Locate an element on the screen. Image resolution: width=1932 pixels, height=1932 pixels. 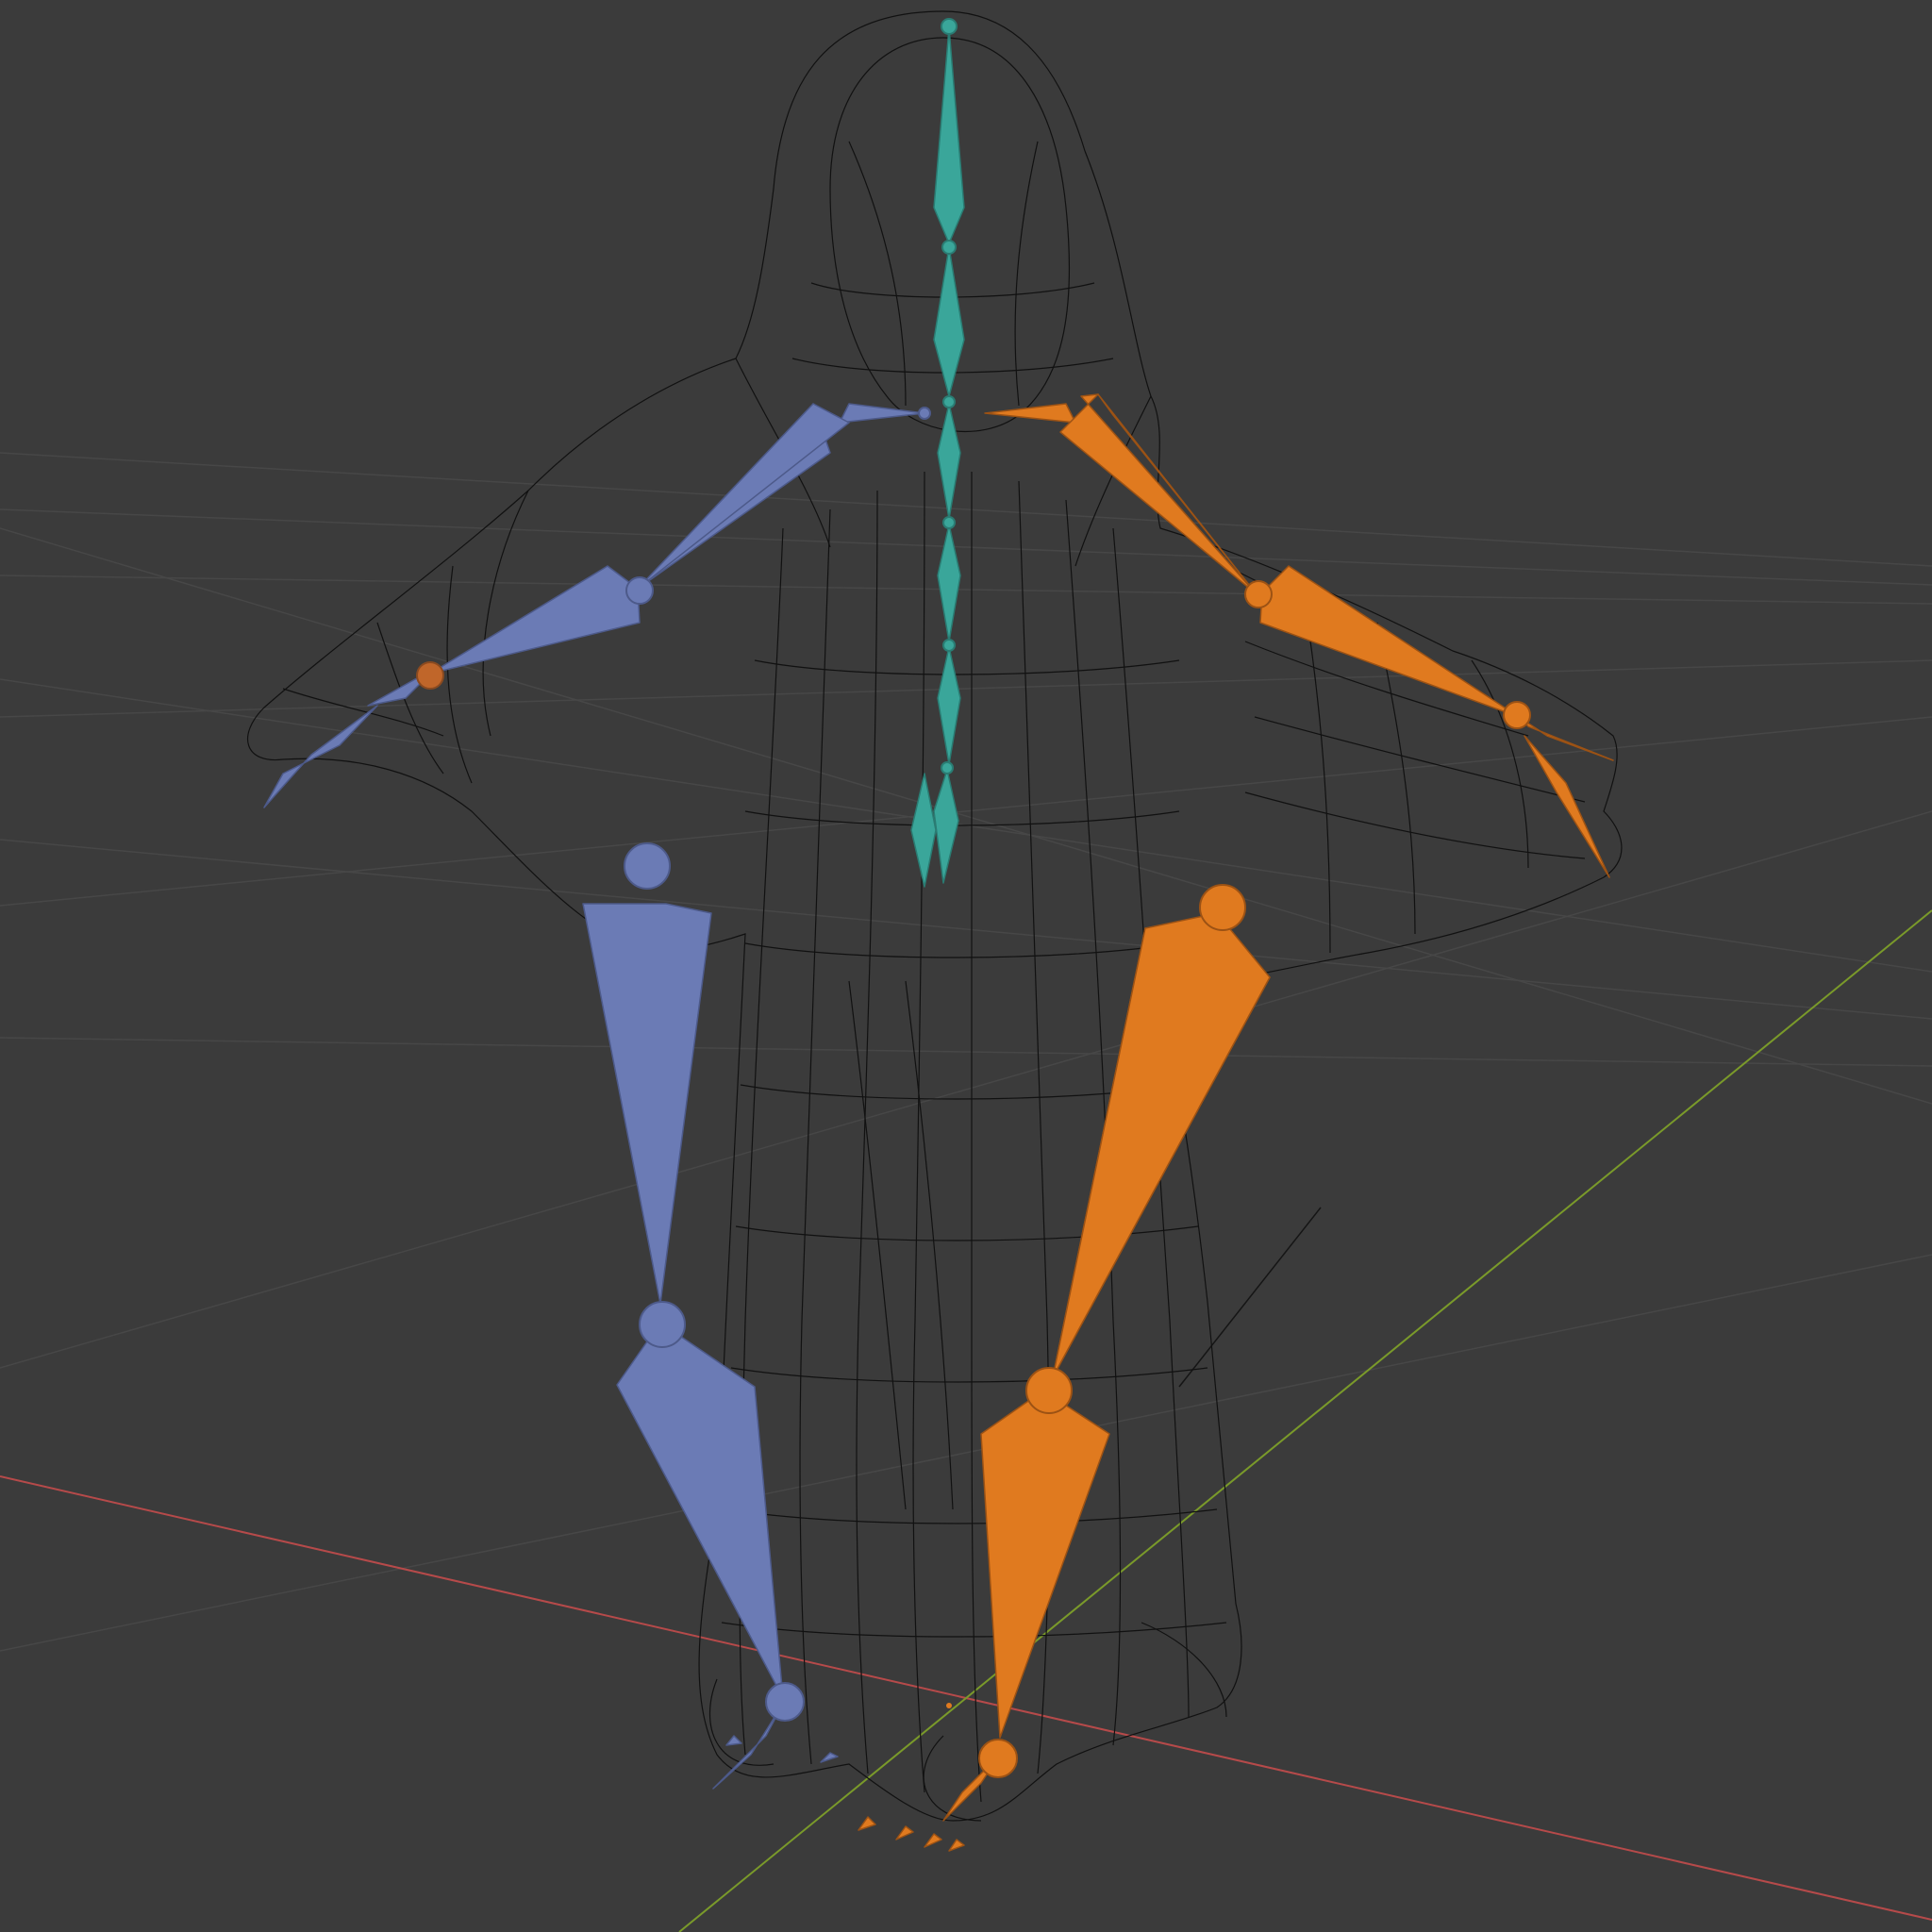
joint-left-wrist is located at coordinates (430, 675).